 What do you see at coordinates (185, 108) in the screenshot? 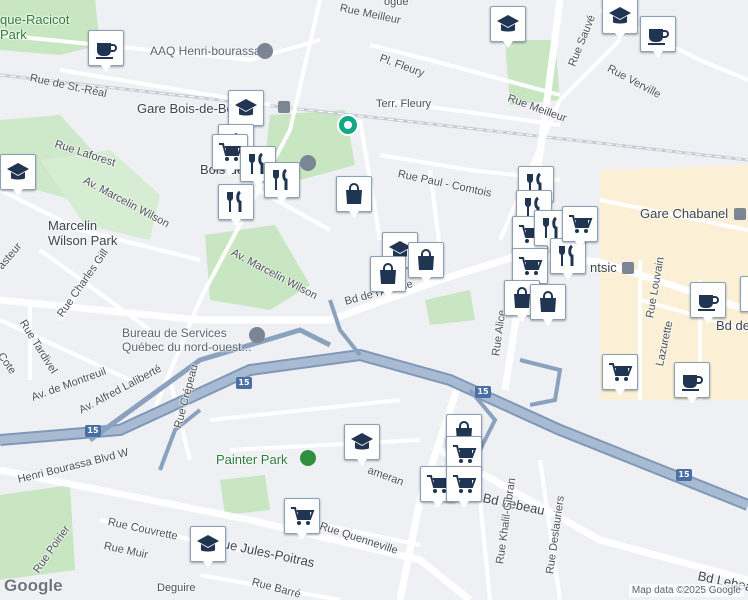
I see `gare-bois-label: Gare Bois-de-Bo` at bounding box center [185, 108].